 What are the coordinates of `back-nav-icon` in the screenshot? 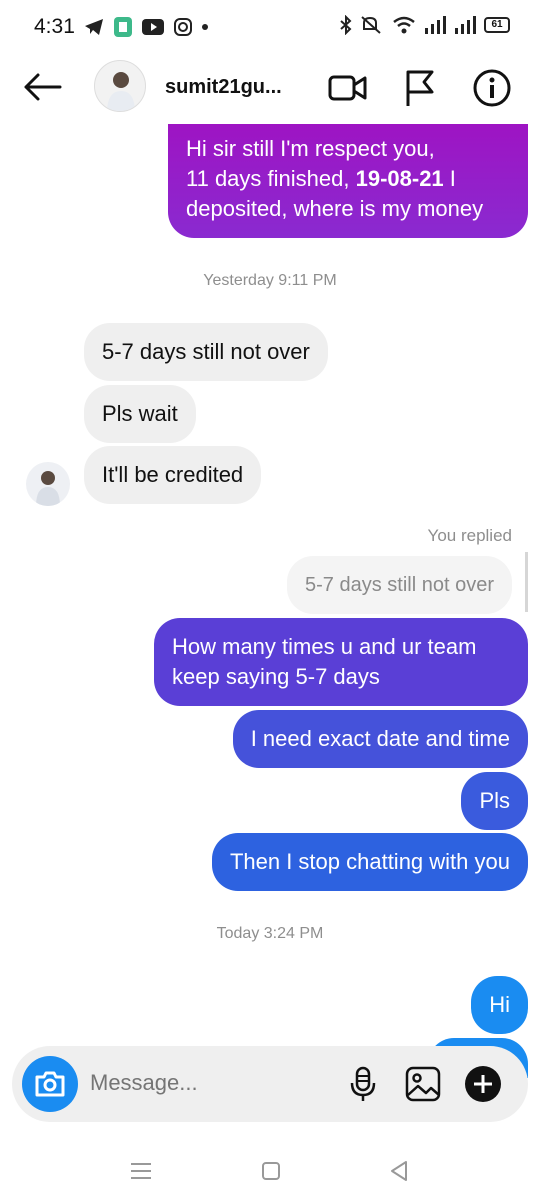 It's located at (399, 1171).